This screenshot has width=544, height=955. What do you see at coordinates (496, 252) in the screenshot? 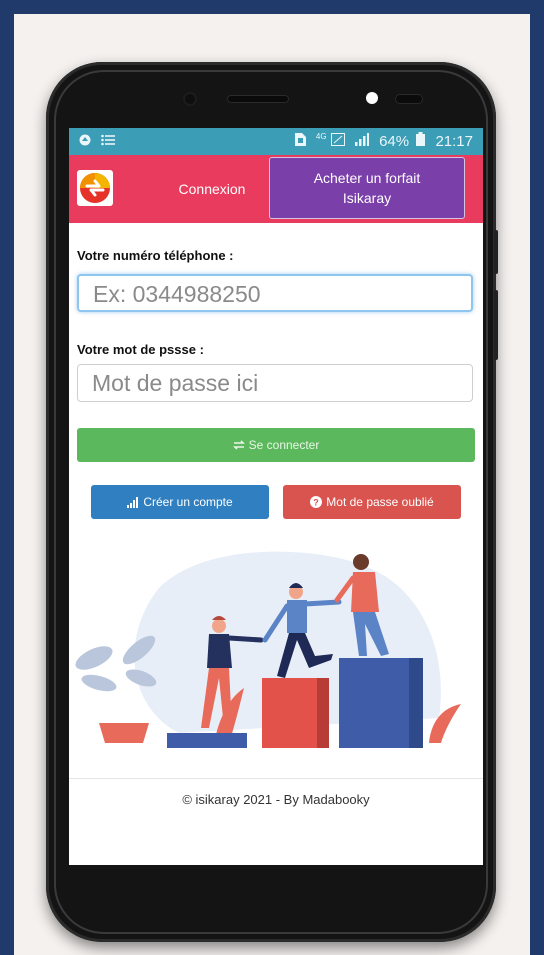
I see `volume-button` at bounding box center [496, 252].